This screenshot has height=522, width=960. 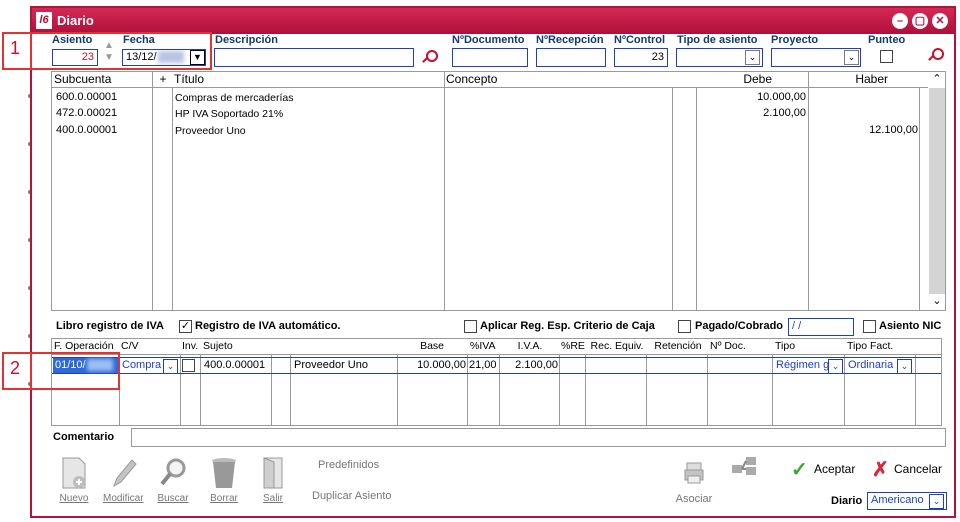 I want to click on cancelar-label: Cancelar, so click(x=918, y=469).